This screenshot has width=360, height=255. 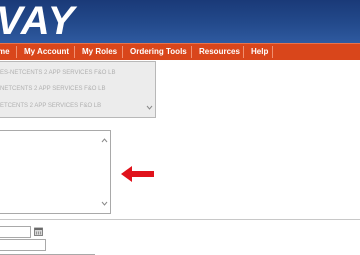 What do you see at coordinates (50, 106) in the screenshot?
I see `role-list-option: ETCENTS 2 APP SERVICES F&O LB` at bounding box center [50, 106].